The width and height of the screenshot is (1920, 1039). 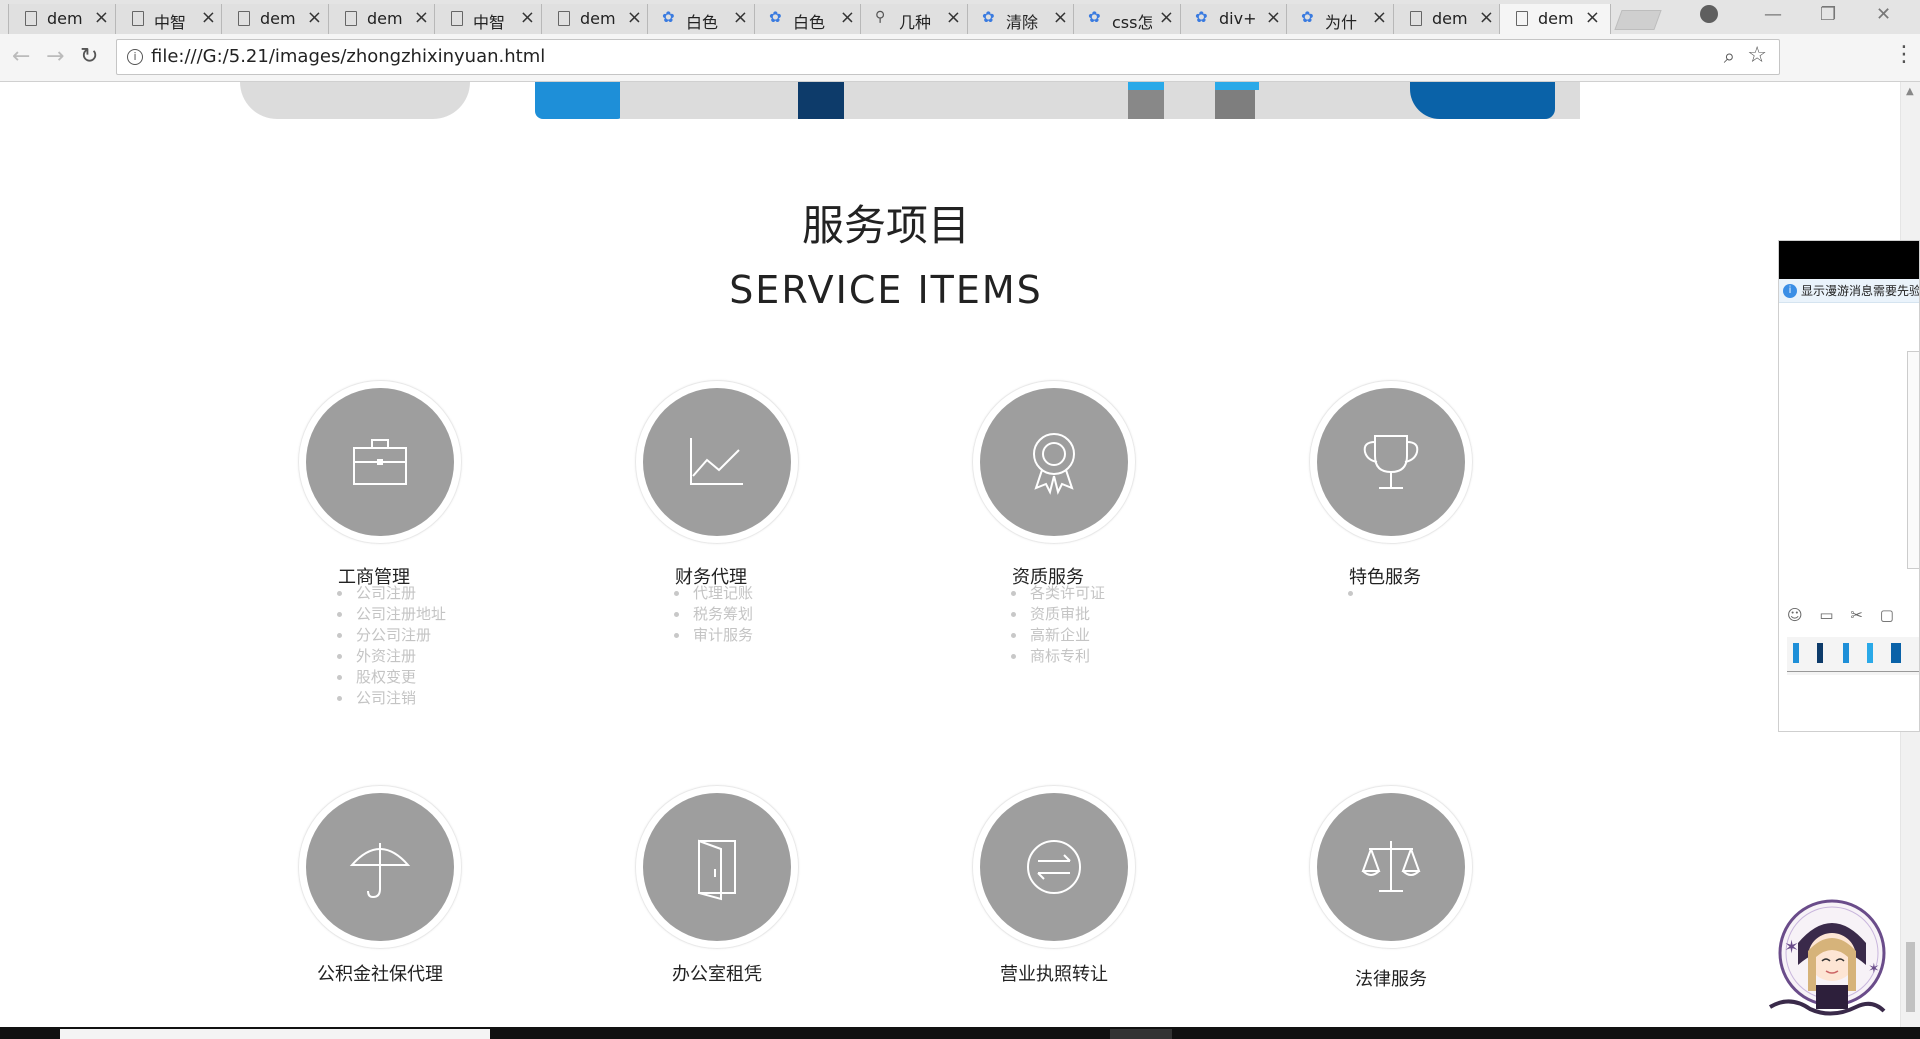 I want to click on service-item: 分公司注册, so click(x=390, y=635).